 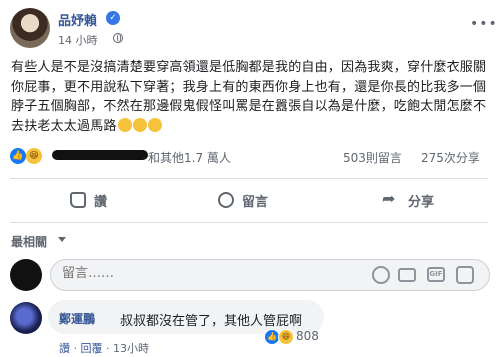 What do you see at coordinates (421, 202) in the screenshot?
I see `share-button-label: 分享` at bounding box center [421, 202].